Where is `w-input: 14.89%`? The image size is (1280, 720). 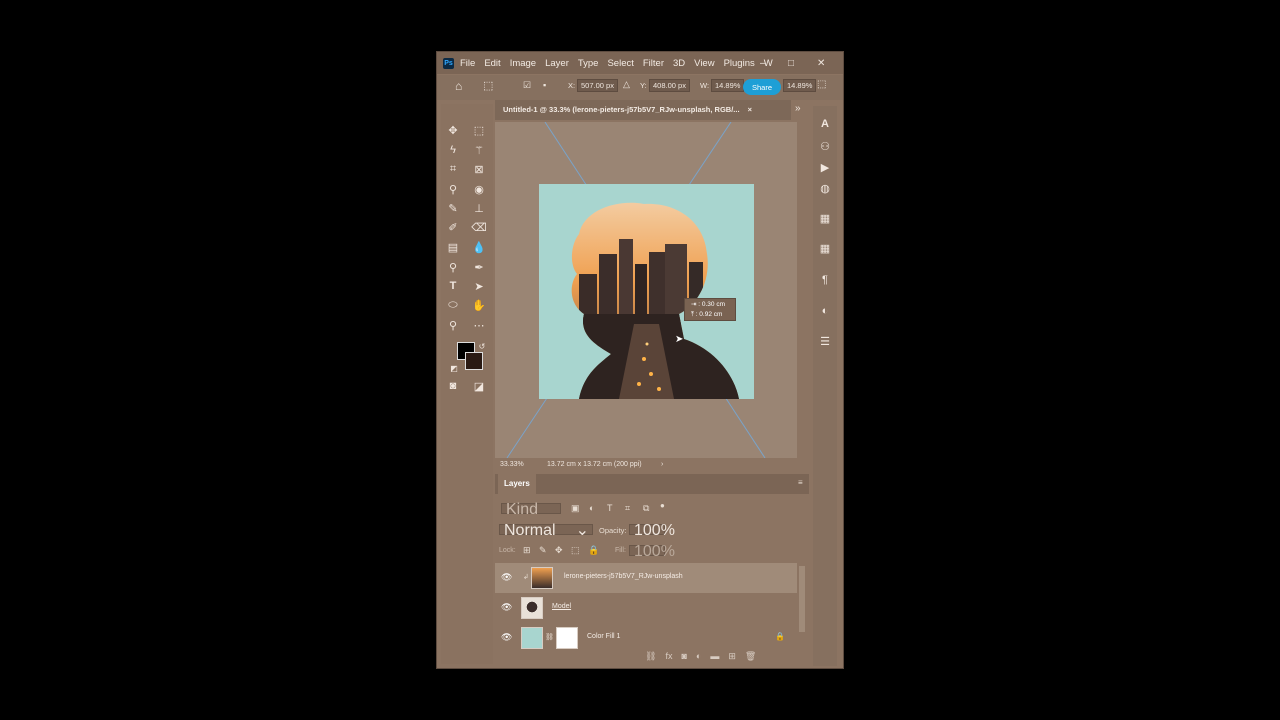
w-input: 14.89% is located at coordinates (728, 85).